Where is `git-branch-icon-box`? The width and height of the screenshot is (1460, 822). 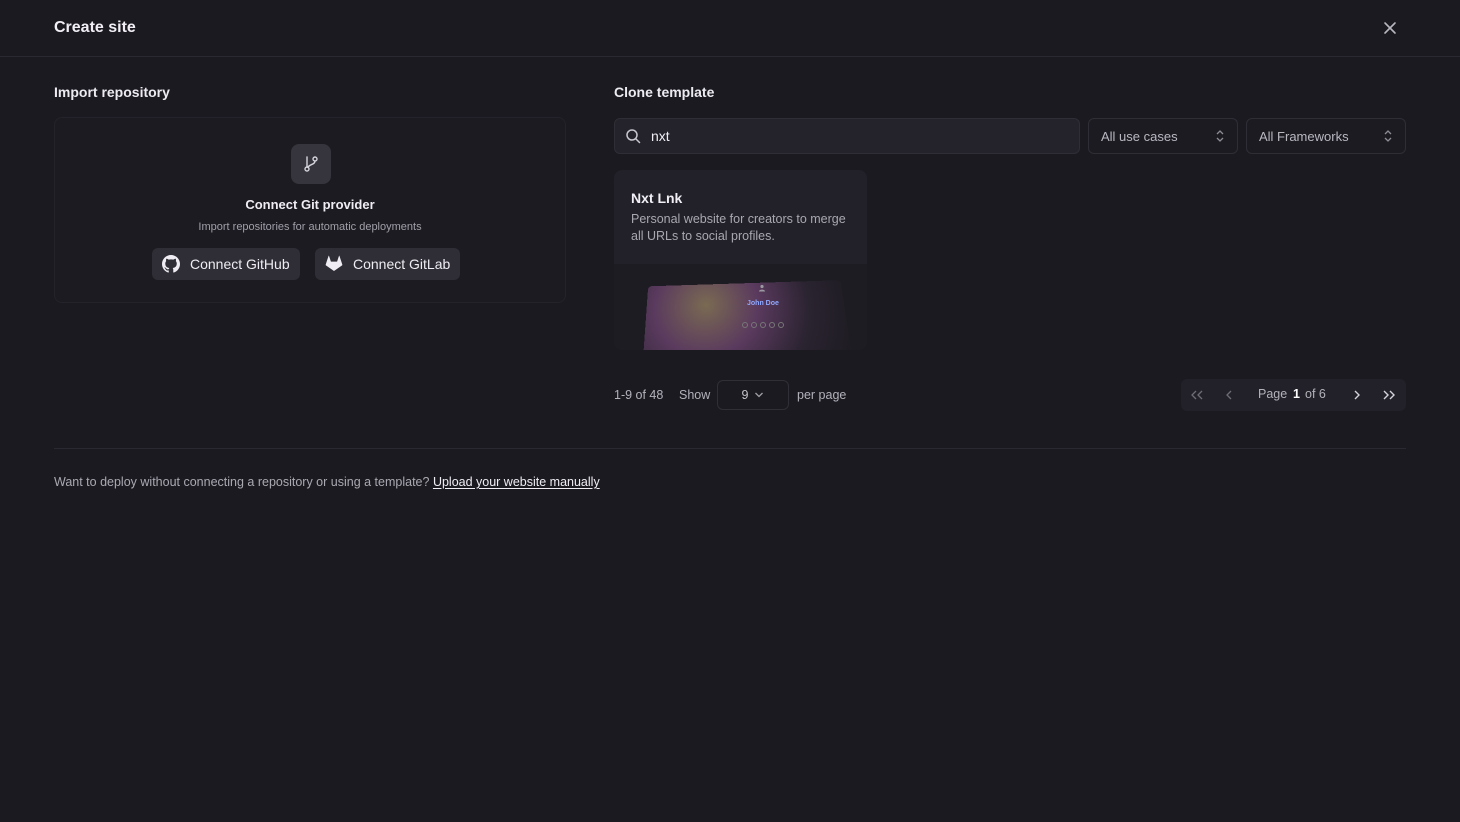 git-branch-icon-box is located at coordinates (311, 164).